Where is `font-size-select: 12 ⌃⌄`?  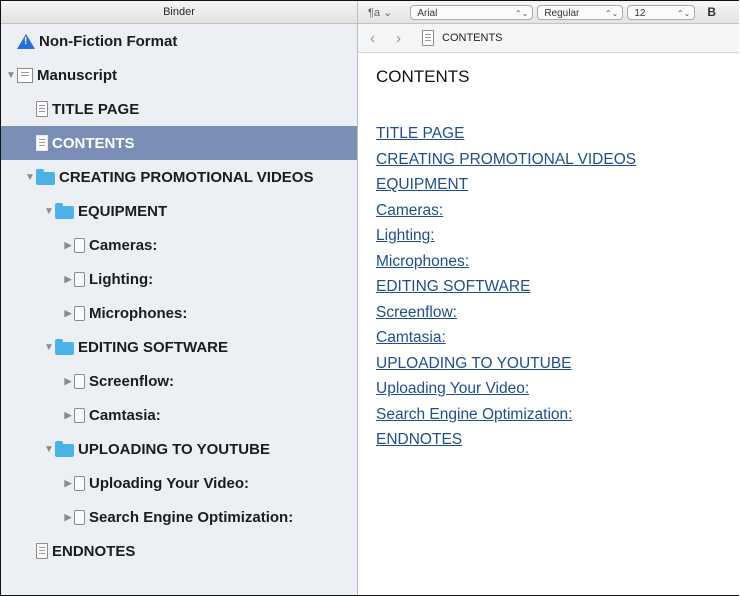 font-size-select: 12 ⌃⌄ is located at coordinates (661, 12).